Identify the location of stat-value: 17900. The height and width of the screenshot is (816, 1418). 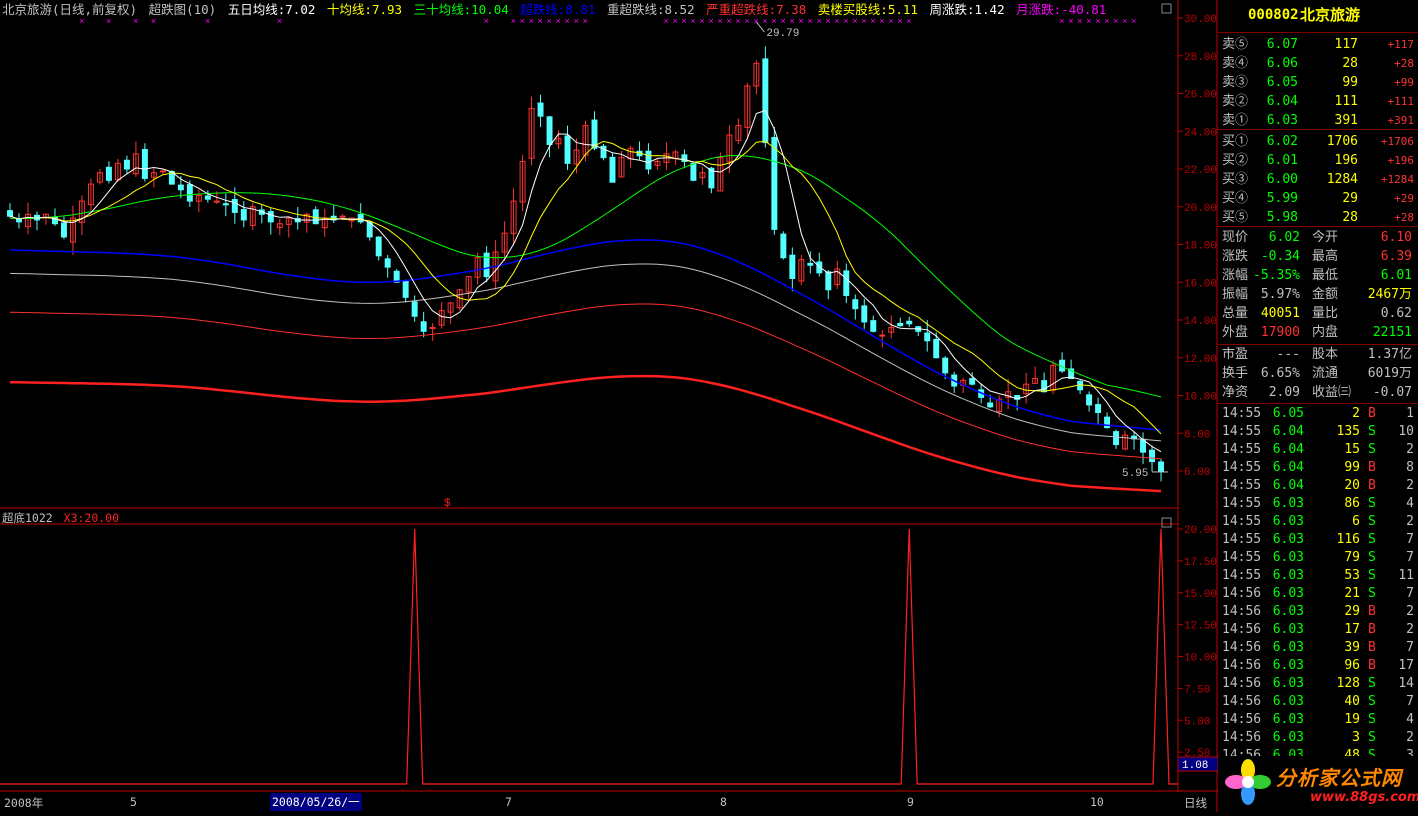
(1280, 332).